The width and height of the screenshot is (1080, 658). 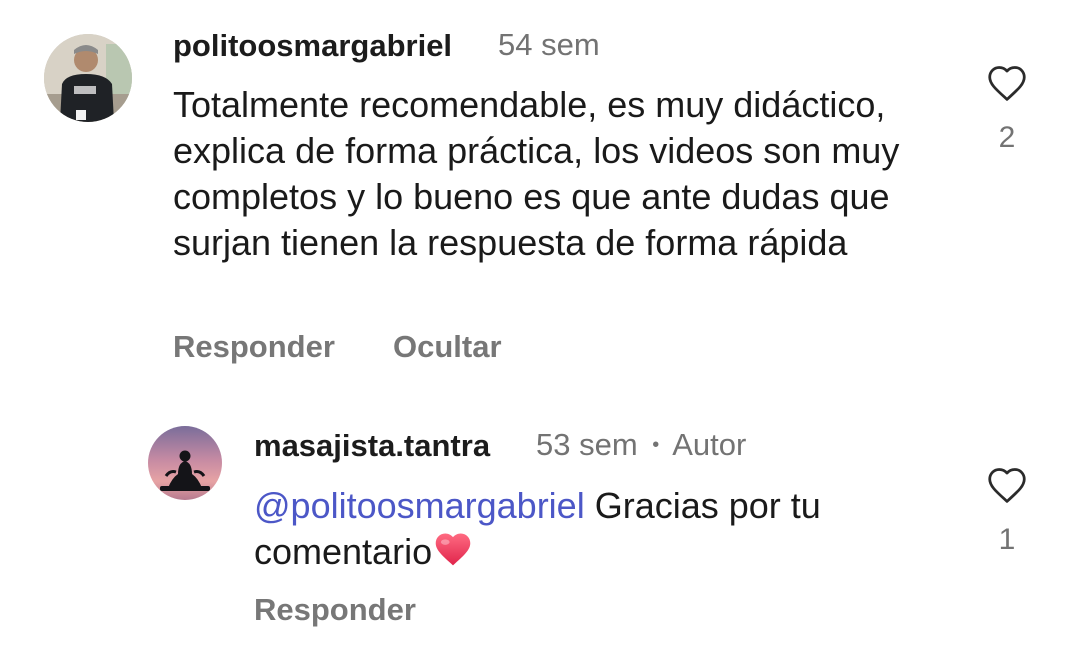 What do you see at coordinates (549, 44) in the screenshot?
I see `comment-timestamp: 54 sem` at bounding box center [549, 44].